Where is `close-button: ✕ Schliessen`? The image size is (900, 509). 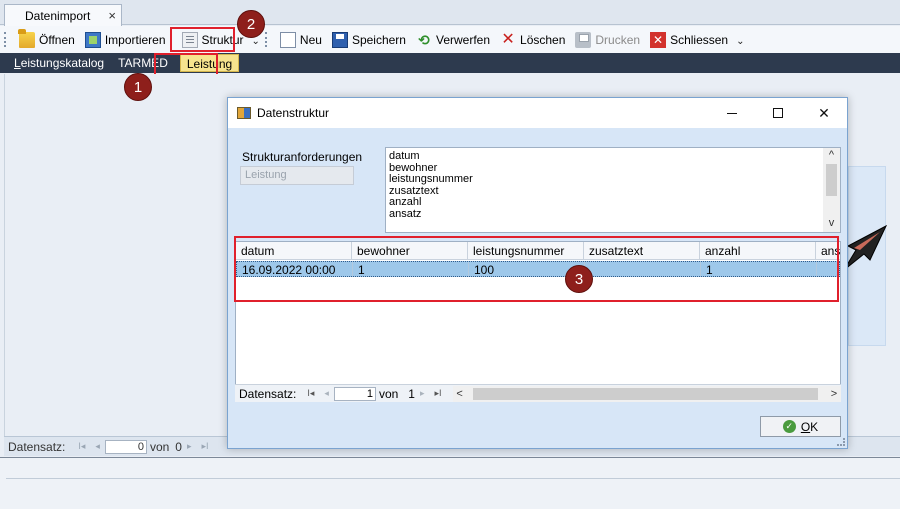 close-button: ✕ Schliessen is located at coordinates (689, 40).